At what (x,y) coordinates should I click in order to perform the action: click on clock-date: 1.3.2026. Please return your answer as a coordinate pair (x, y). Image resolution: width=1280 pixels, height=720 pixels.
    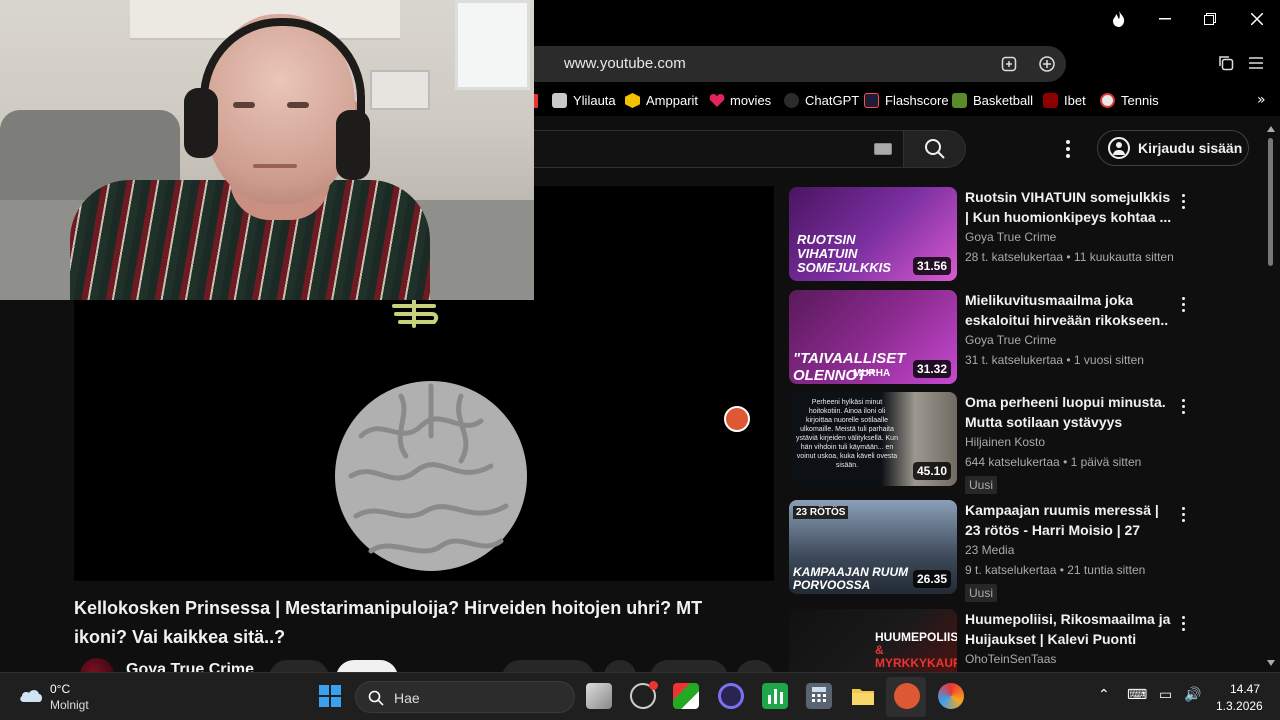
    Looking at the image, I should click on (1239, 706).